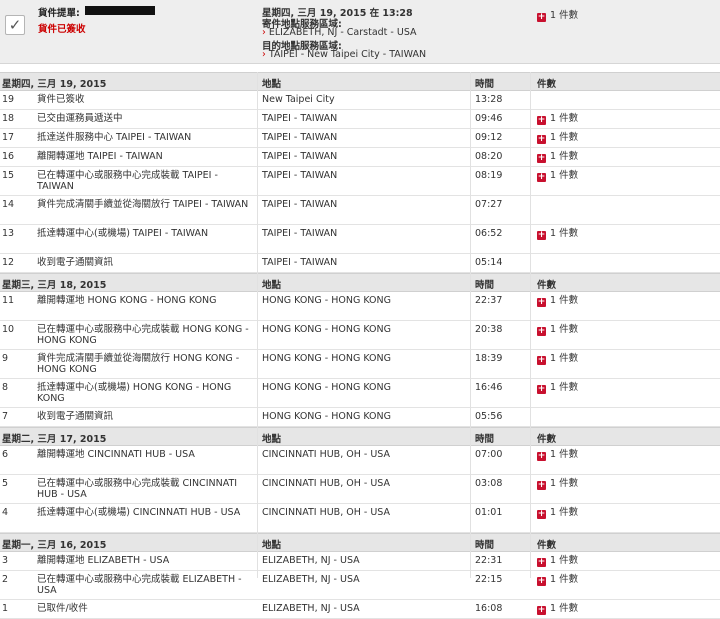 The height and width of the screenshot is (619, 720). I want to click on event-number: 18, so click(8, 118).